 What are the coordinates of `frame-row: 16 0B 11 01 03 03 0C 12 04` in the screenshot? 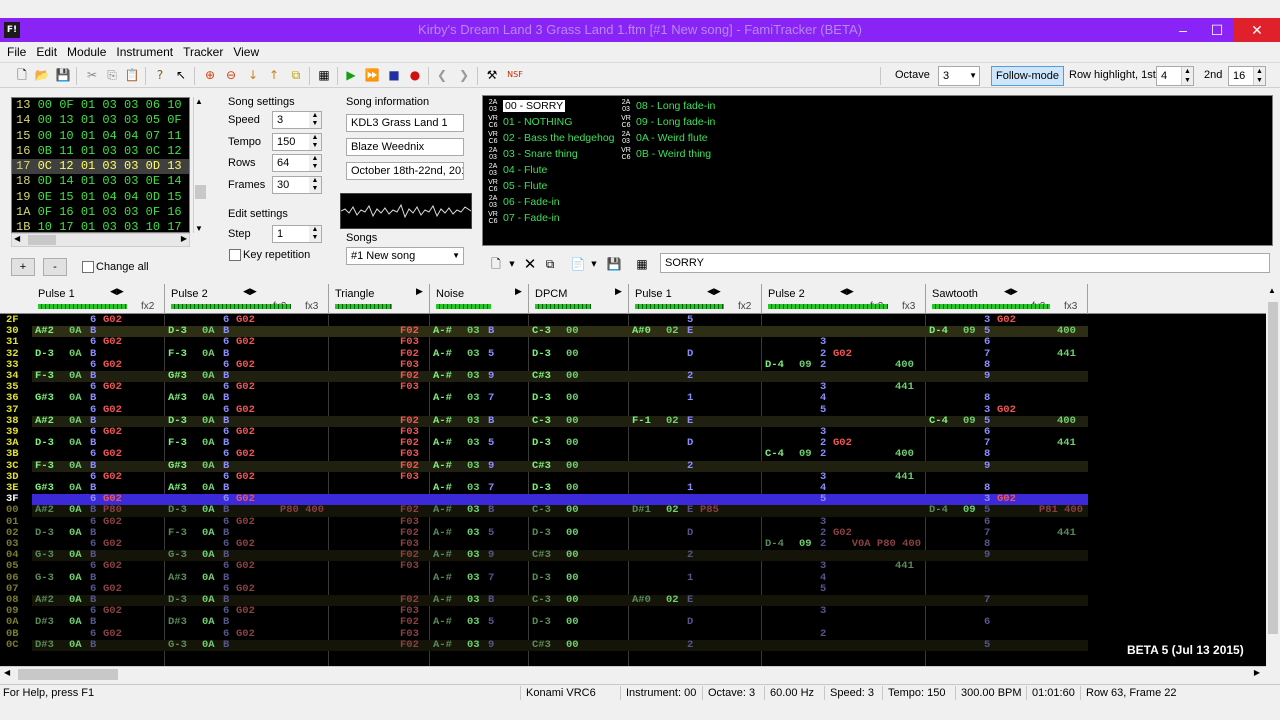 It's located at (100, 151).